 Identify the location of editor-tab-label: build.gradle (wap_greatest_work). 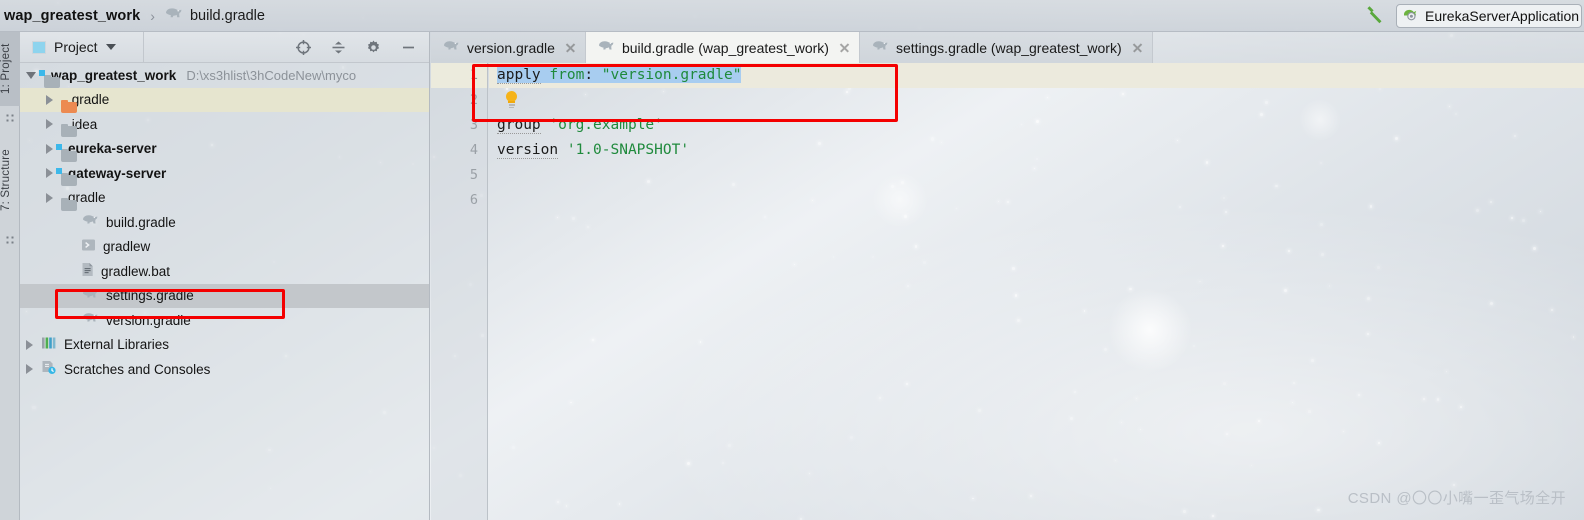
(725, 47).